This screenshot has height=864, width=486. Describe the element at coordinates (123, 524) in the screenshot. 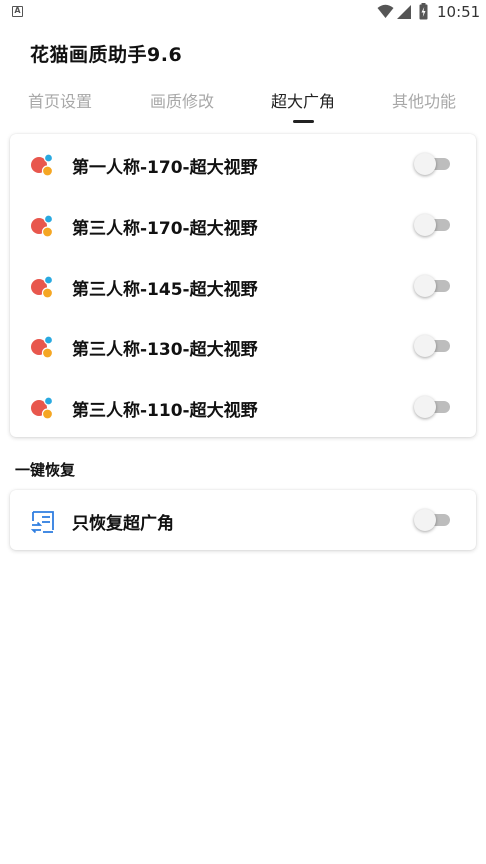

I see `option-label: 只恢复超广角` at that location.